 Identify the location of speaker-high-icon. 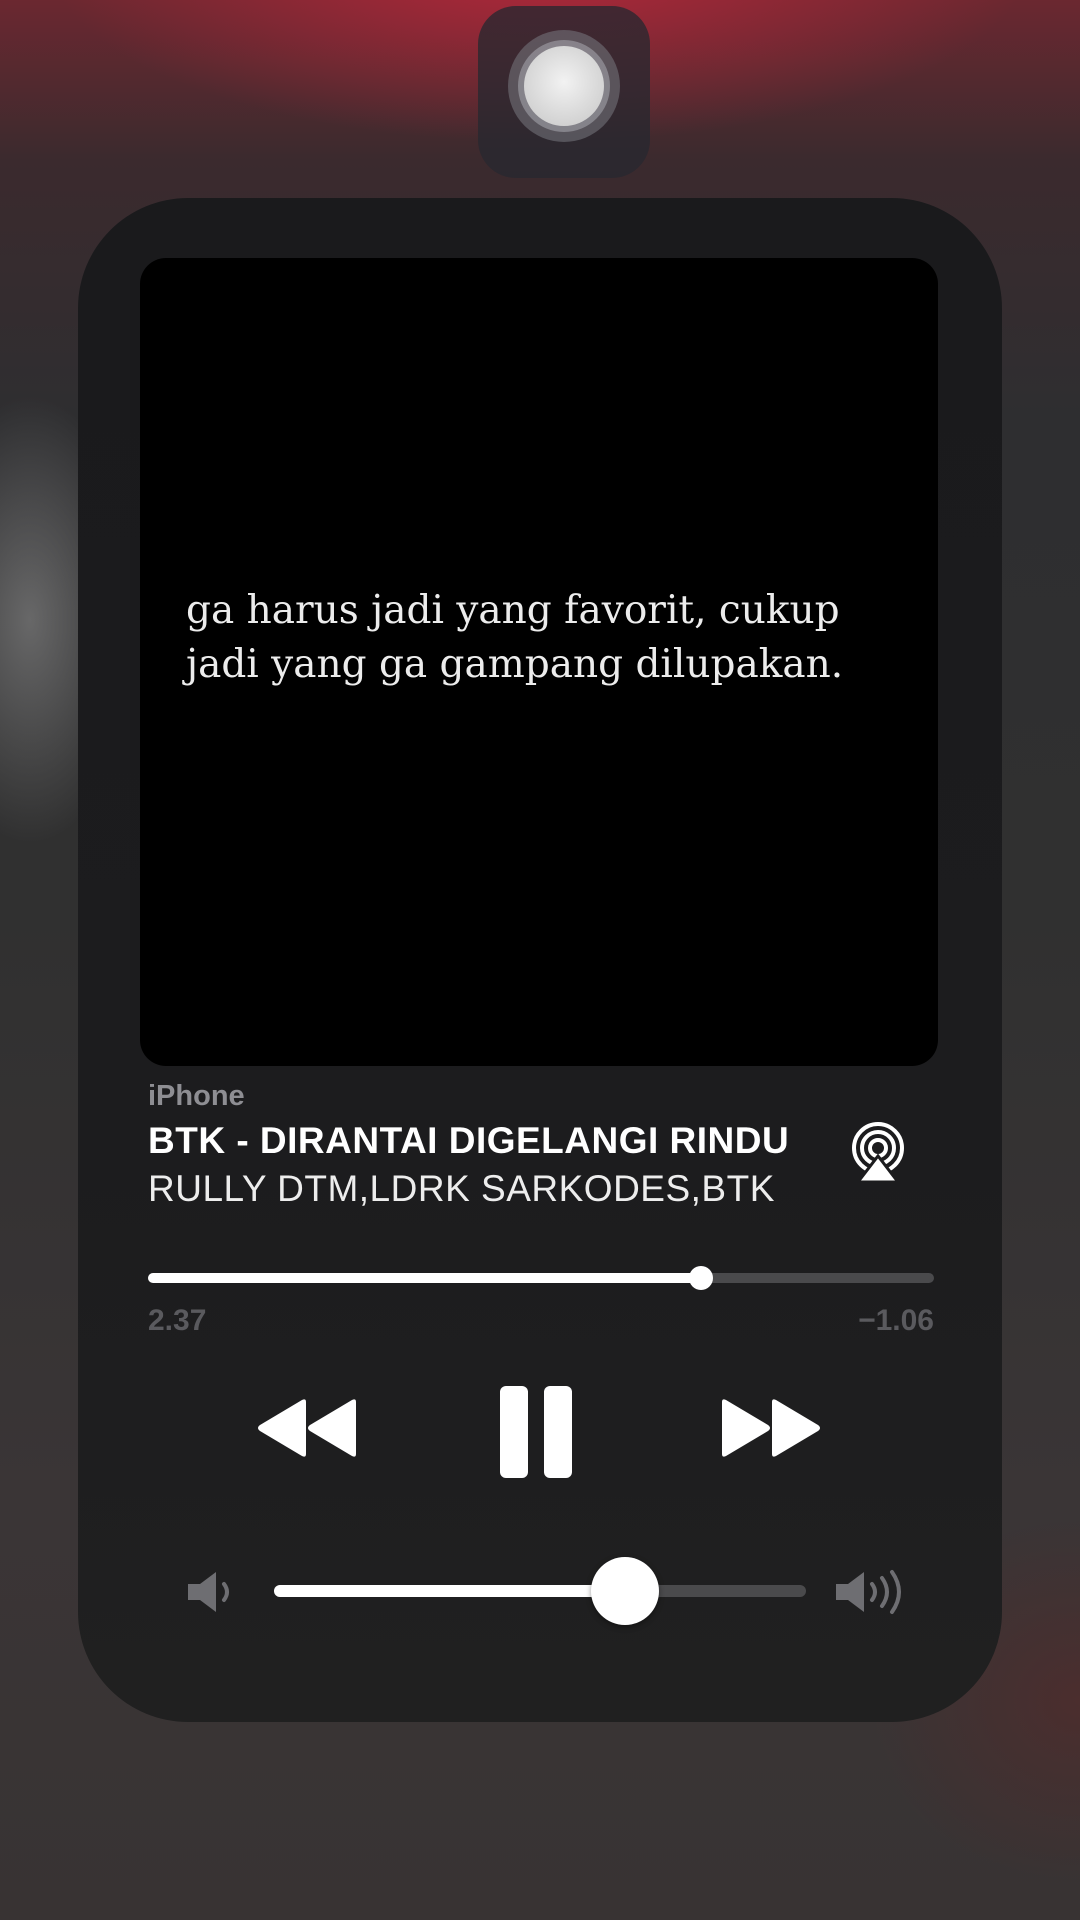
(871, 1592).